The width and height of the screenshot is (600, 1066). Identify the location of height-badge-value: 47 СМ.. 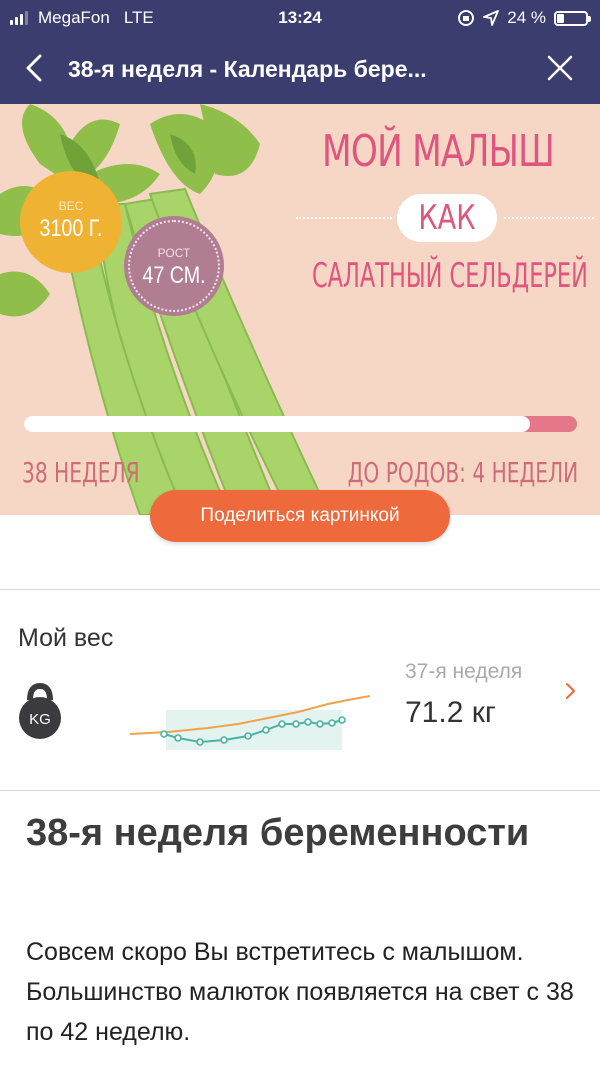
(174, 275).